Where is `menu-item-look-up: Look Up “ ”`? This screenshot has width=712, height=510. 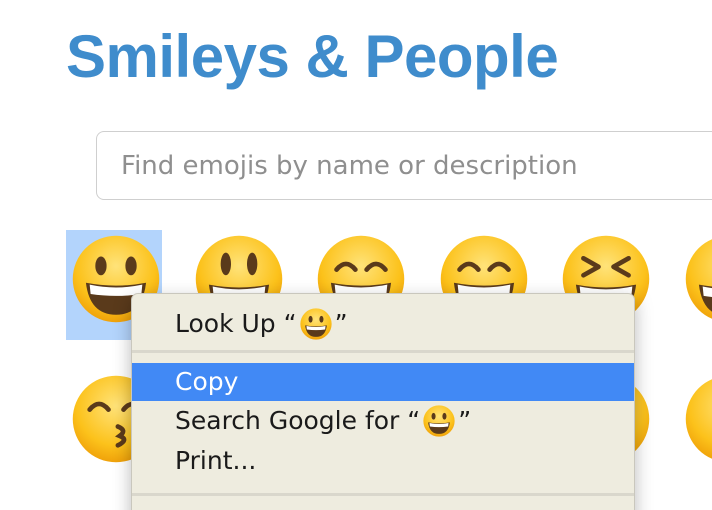
menu-item-look-up: Look Up “ ” is located at coordinates (383, 324).